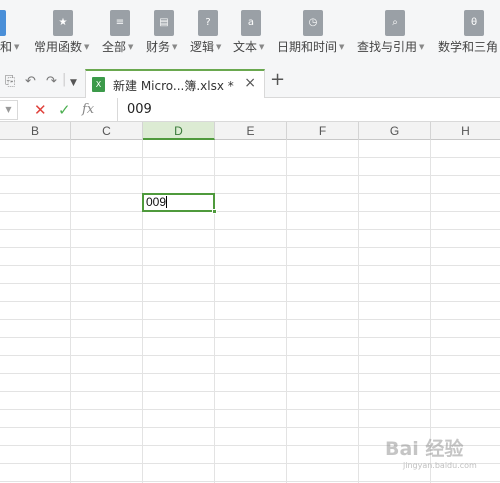 This screenshot has width=500, height=483. I want to click on print-preview-icon: ⎘, so click(10, 82).